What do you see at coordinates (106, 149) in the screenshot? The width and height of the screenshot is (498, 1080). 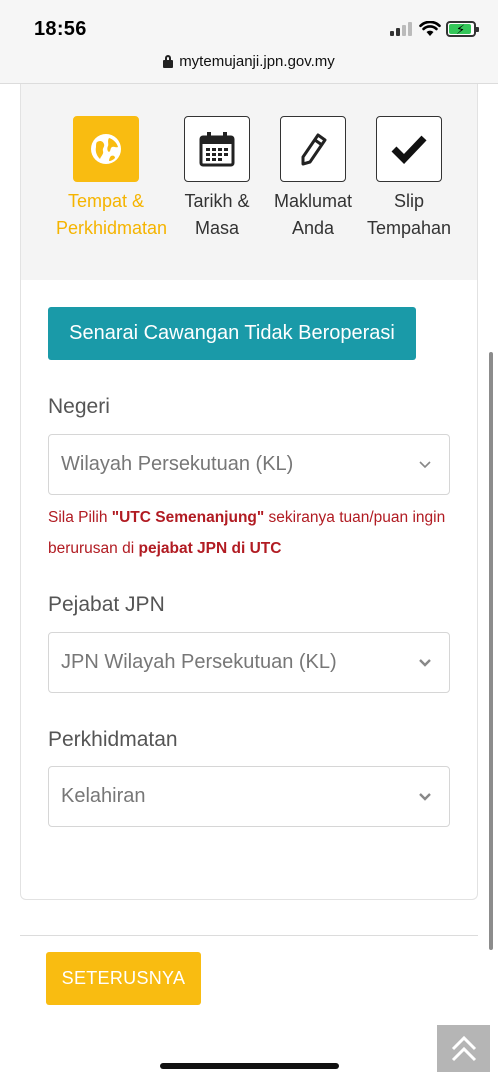 I see `globe-icon` at bounding box center [106, 149].